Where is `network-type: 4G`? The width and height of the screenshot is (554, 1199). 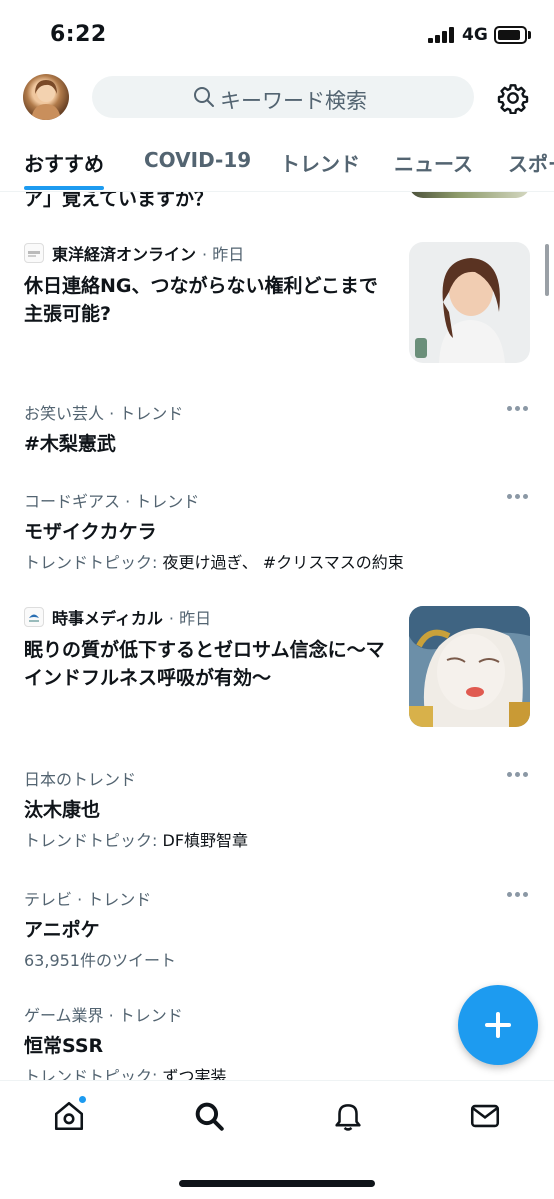
network-type: 4G is located at coordinates (475, 35).